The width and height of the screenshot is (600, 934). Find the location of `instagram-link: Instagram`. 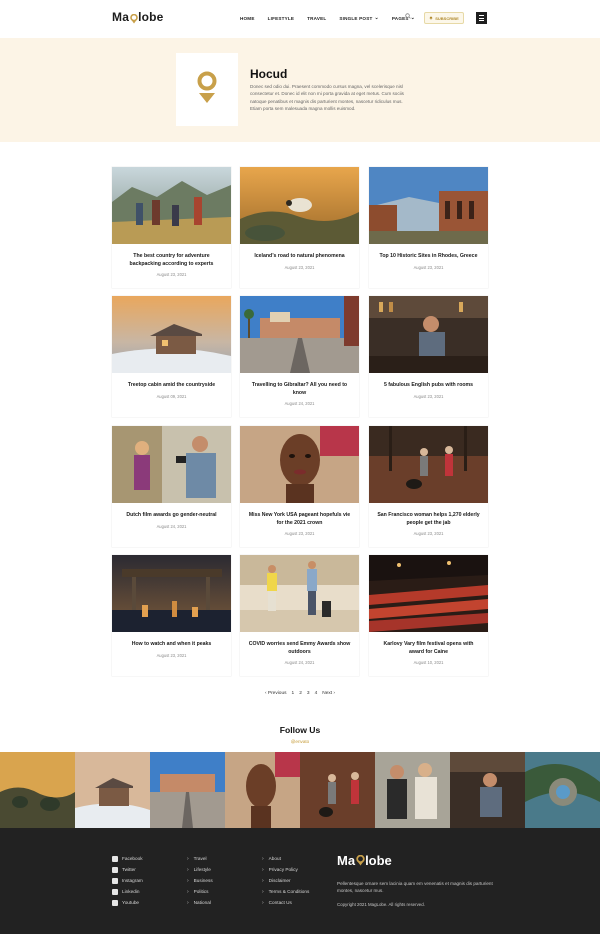

instagram-link: Instagram is located at coordinates (127, 880).